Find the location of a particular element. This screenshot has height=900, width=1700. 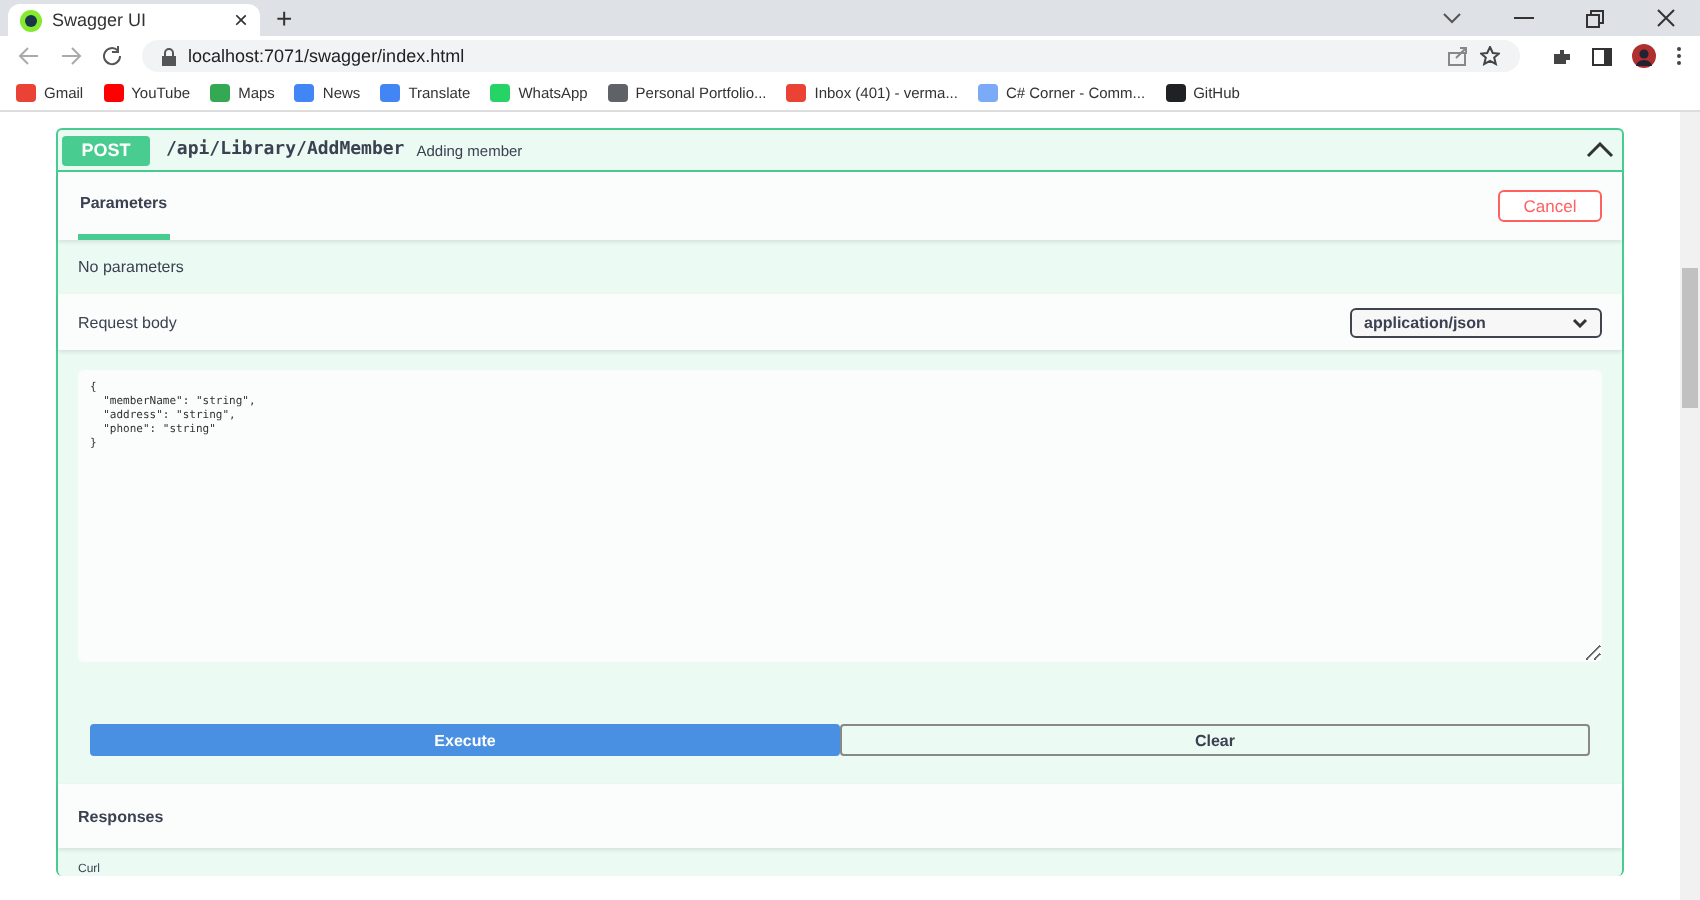

no-parameters-text: No parameters is located at coordinates (131, 267).